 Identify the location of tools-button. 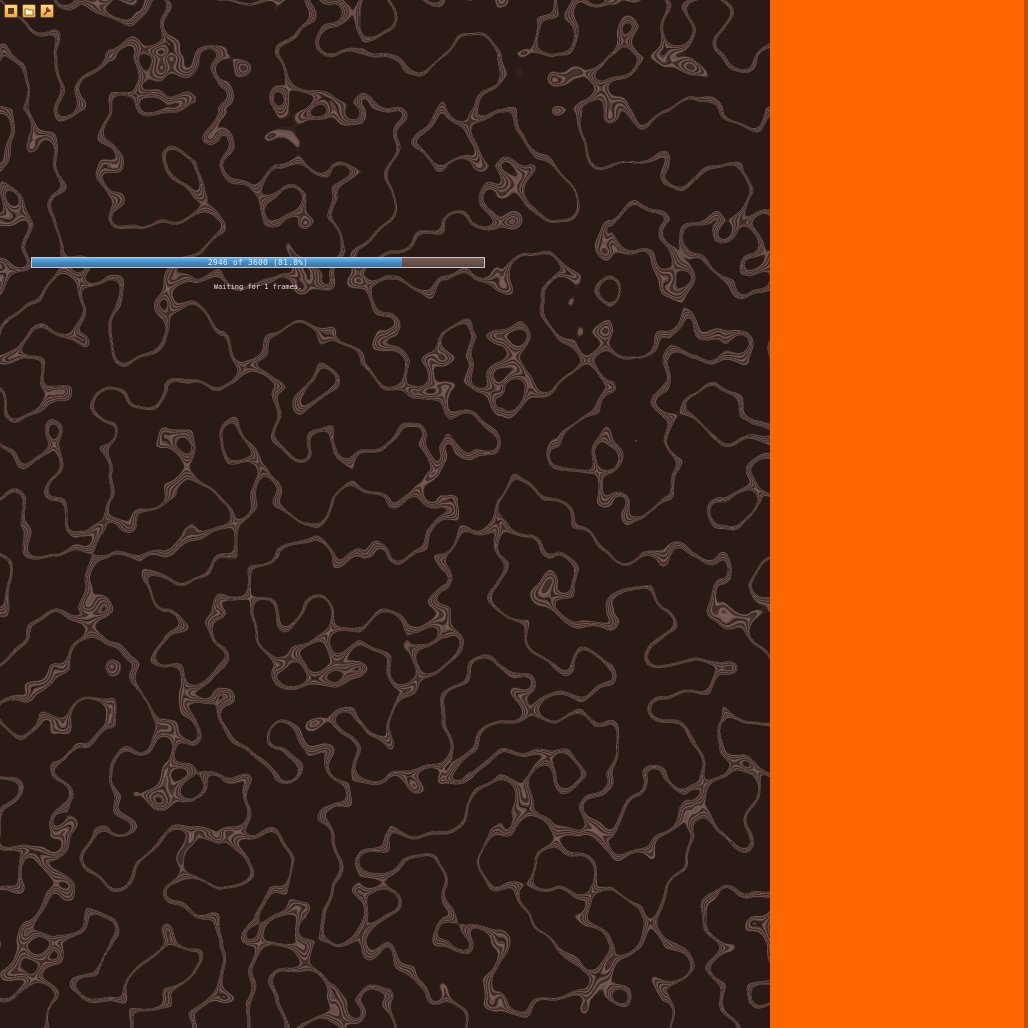
(47, 11).